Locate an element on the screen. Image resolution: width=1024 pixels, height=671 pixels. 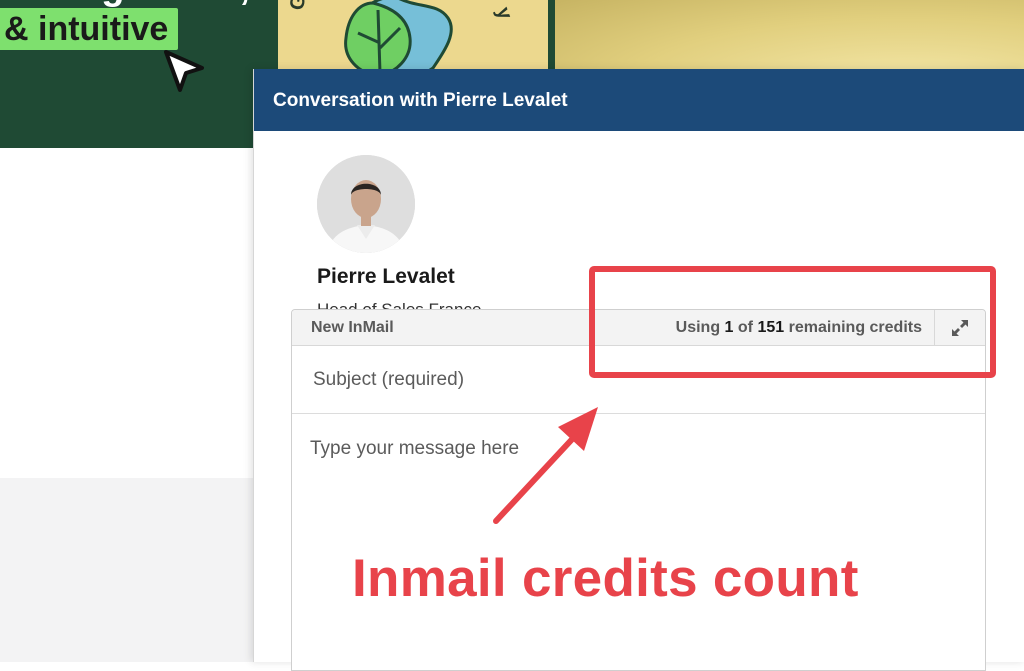
annotation-highlight-box is located at coordinates (792, 322).